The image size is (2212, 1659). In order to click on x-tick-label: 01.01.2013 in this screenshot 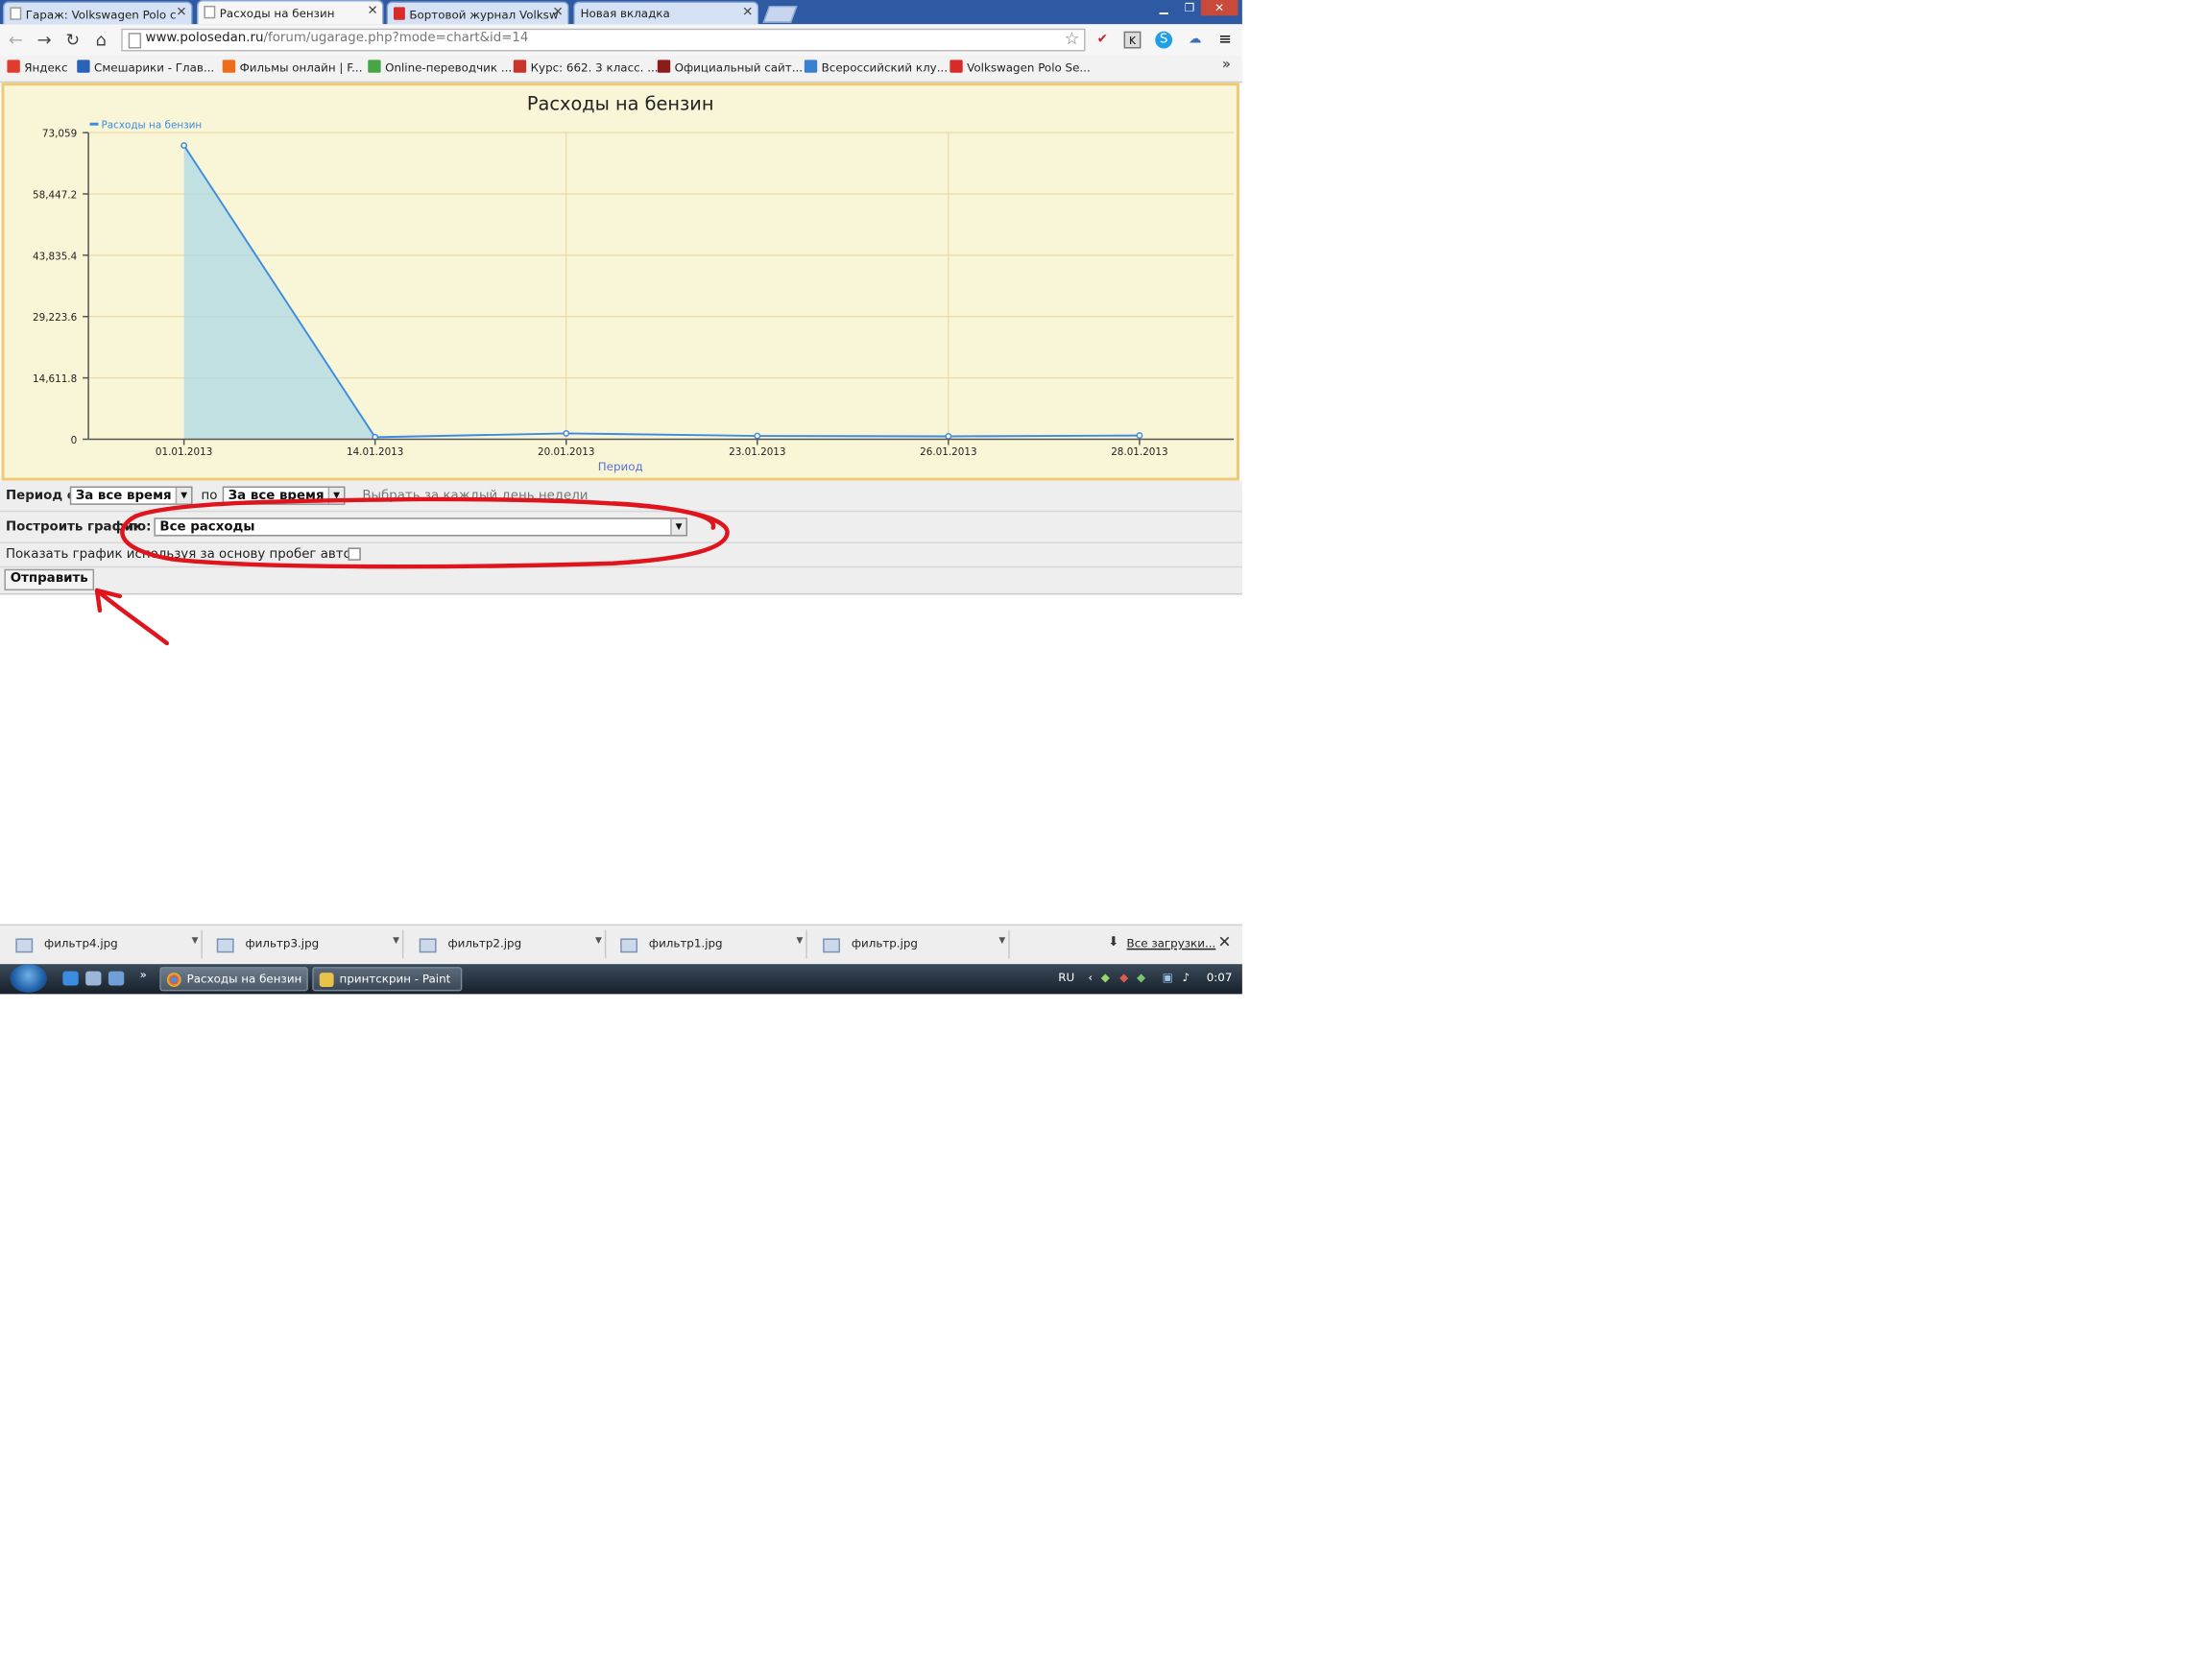, I will do `click(184, 452)`.